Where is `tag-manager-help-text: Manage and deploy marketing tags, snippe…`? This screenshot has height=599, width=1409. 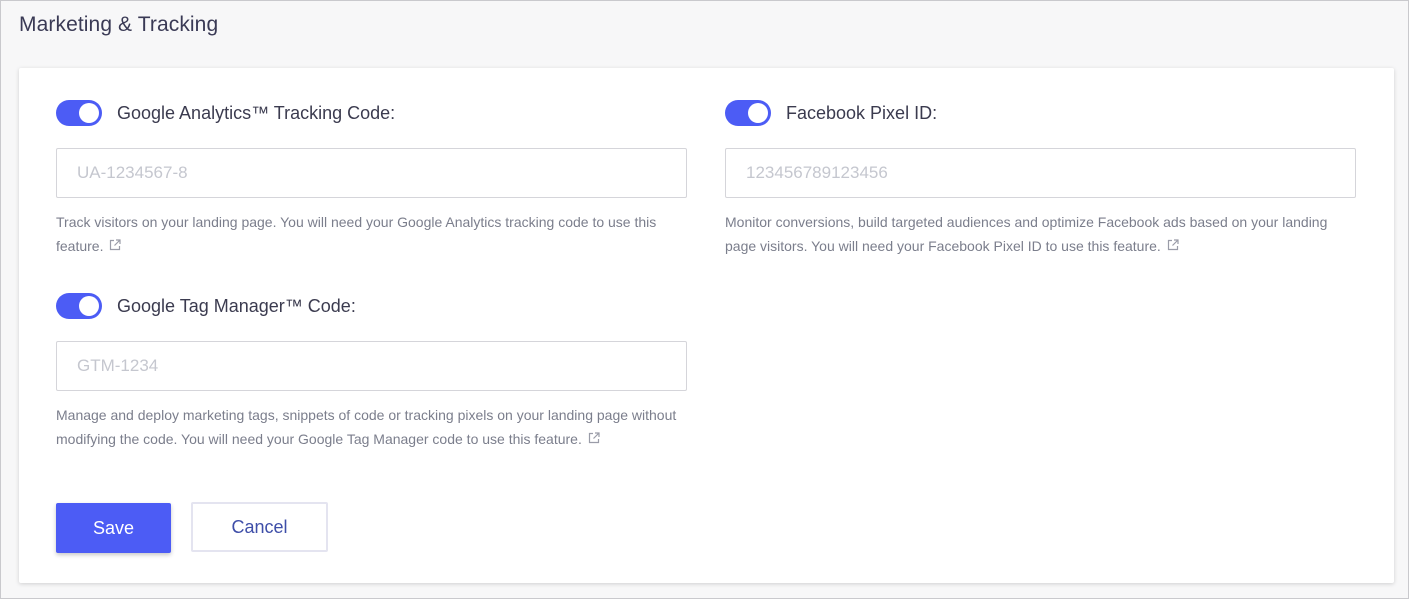
tag-manager-help-text: Manage and deploy marketing tags, snippe… is located at coordinates (366, 427).